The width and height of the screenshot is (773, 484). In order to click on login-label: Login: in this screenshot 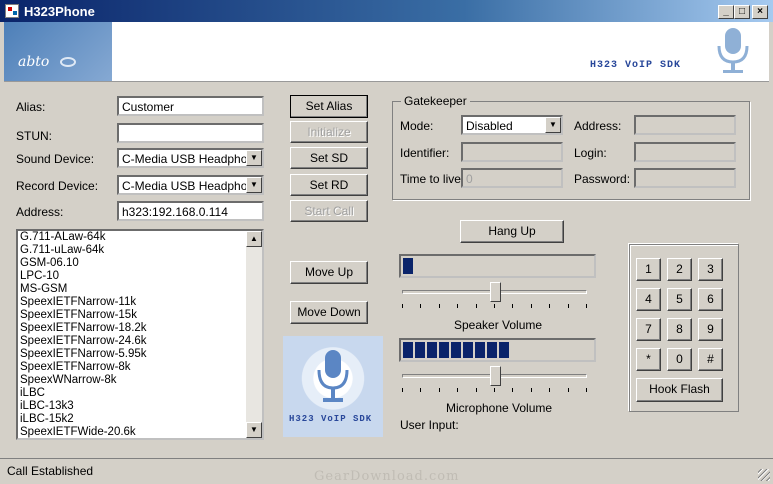, I will do `click(590, 153)`.